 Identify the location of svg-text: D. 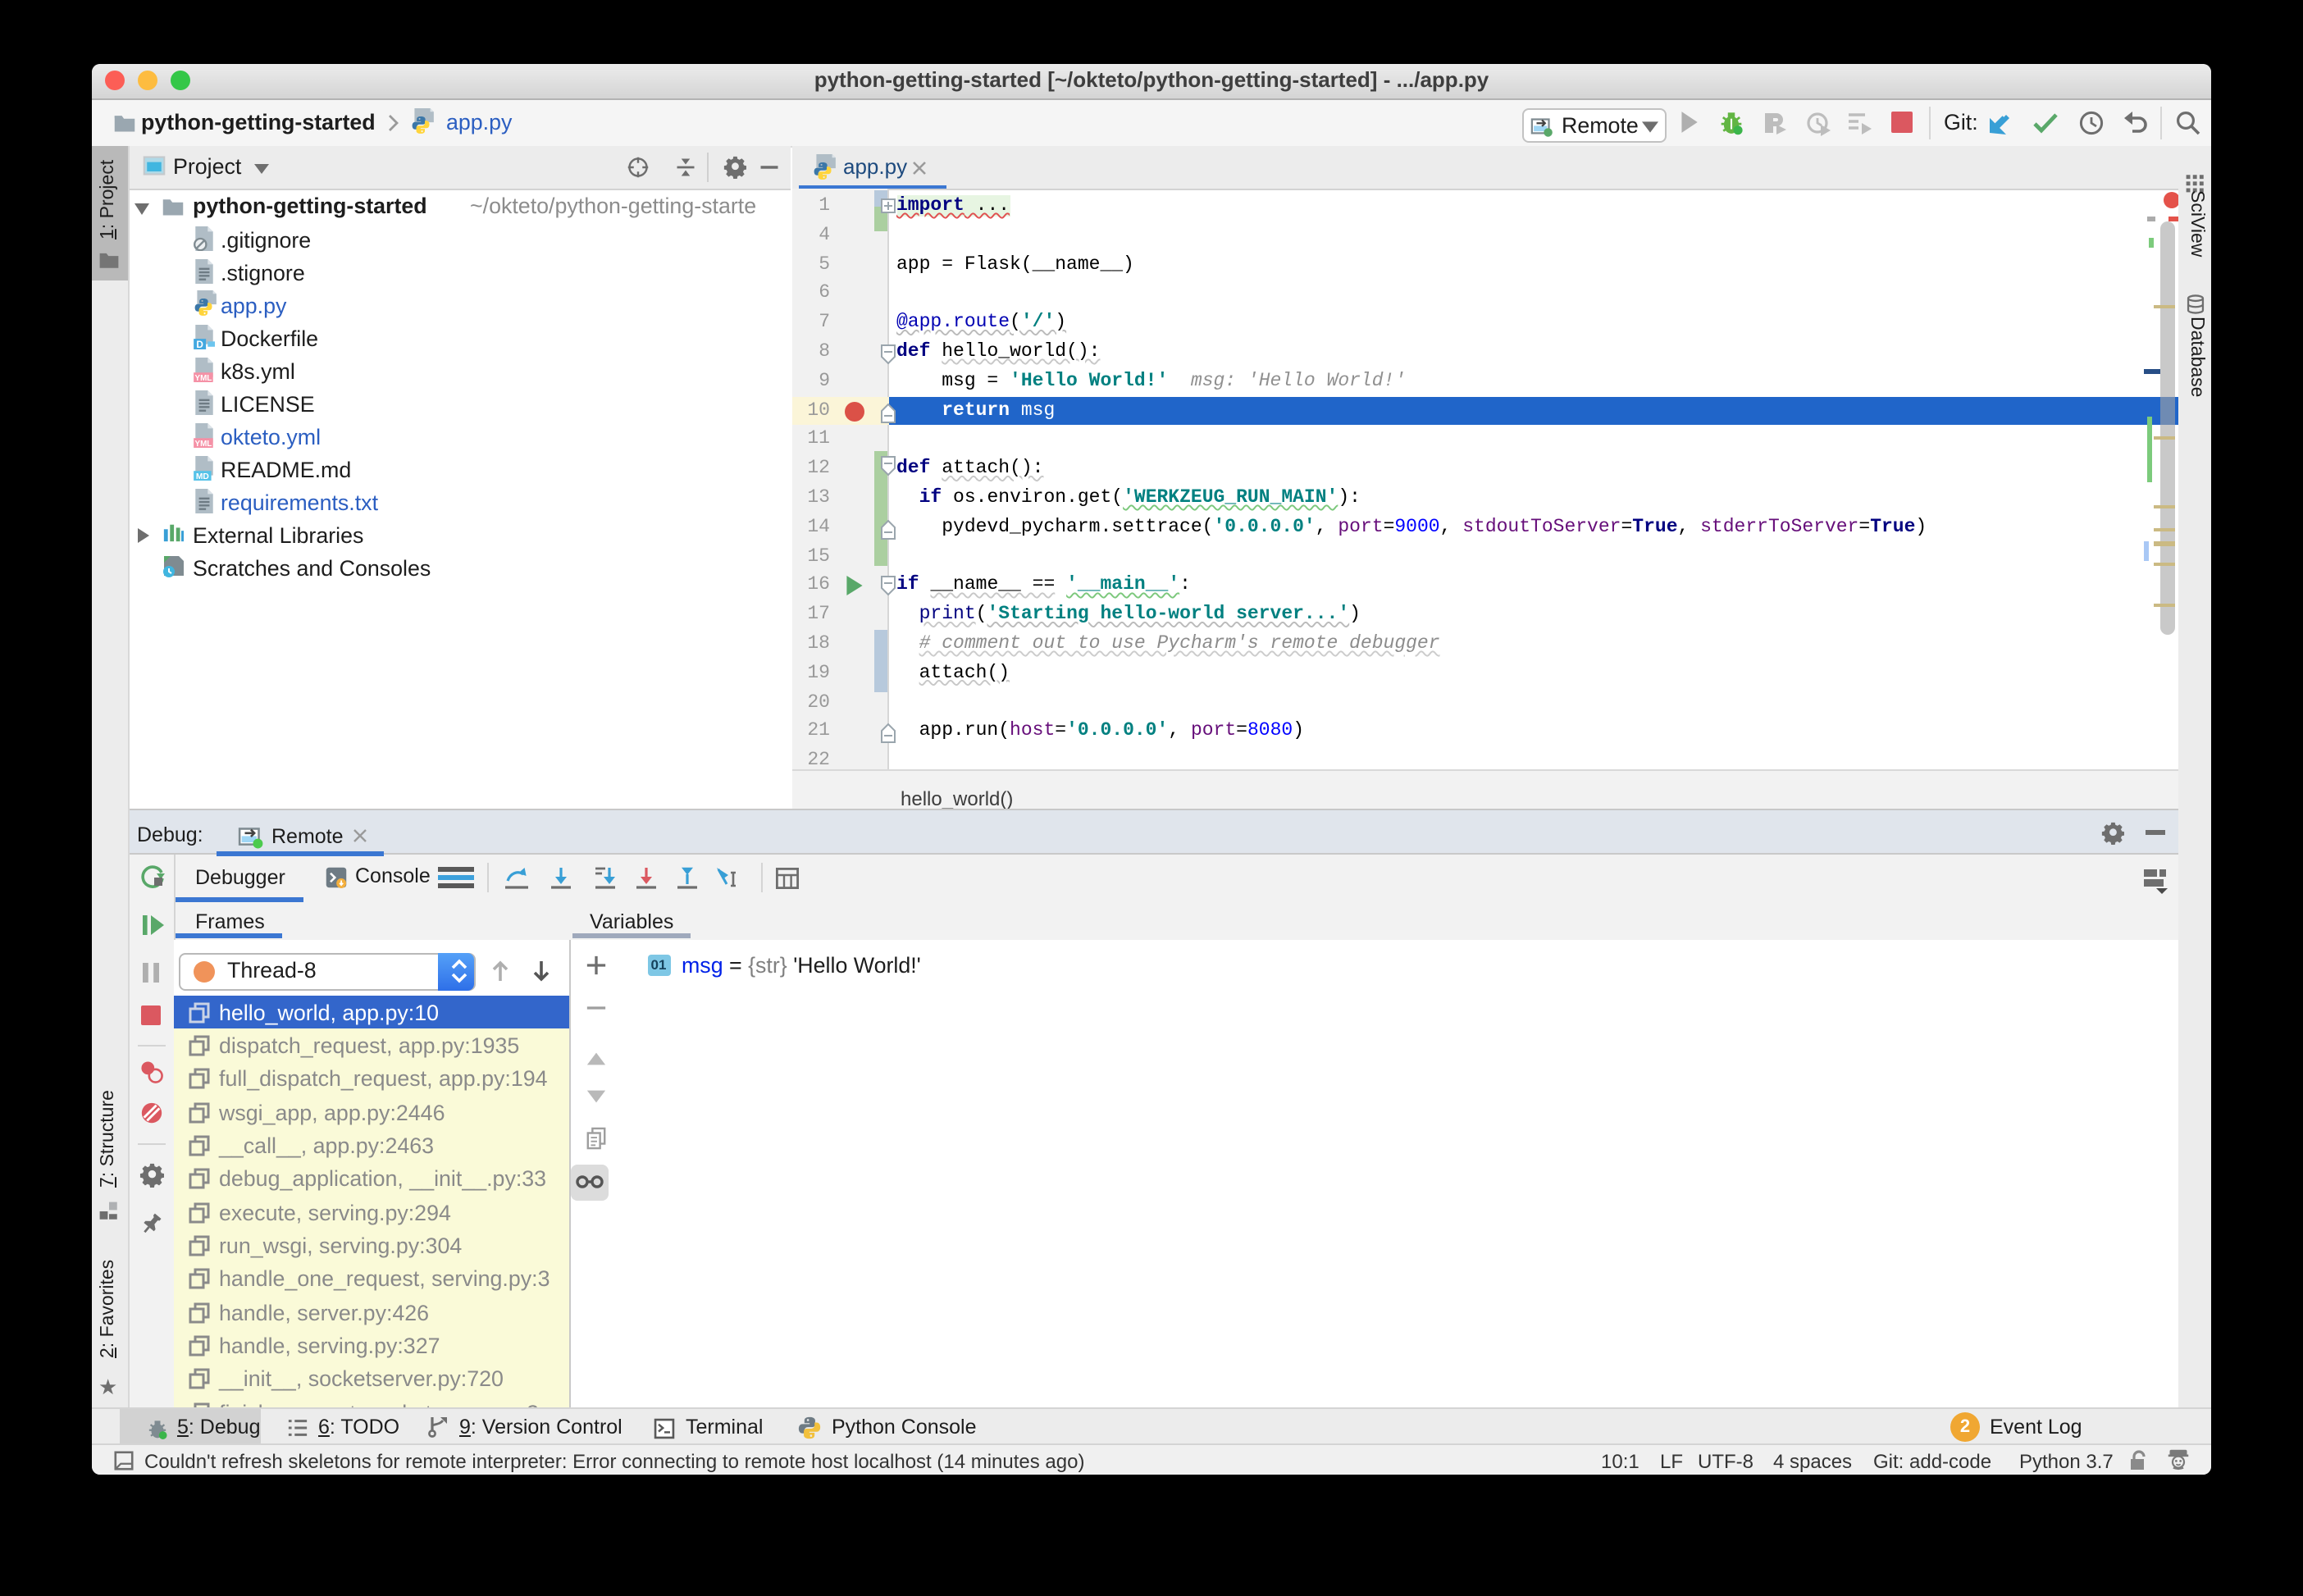
(199, 344).